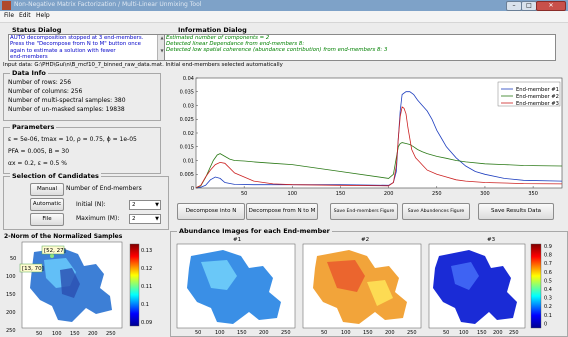 The height and width of the screenshot is (337, 568). Describe the element at coordinates (514, 6) in the screenshot. I see `minimize-button: –` at that location.